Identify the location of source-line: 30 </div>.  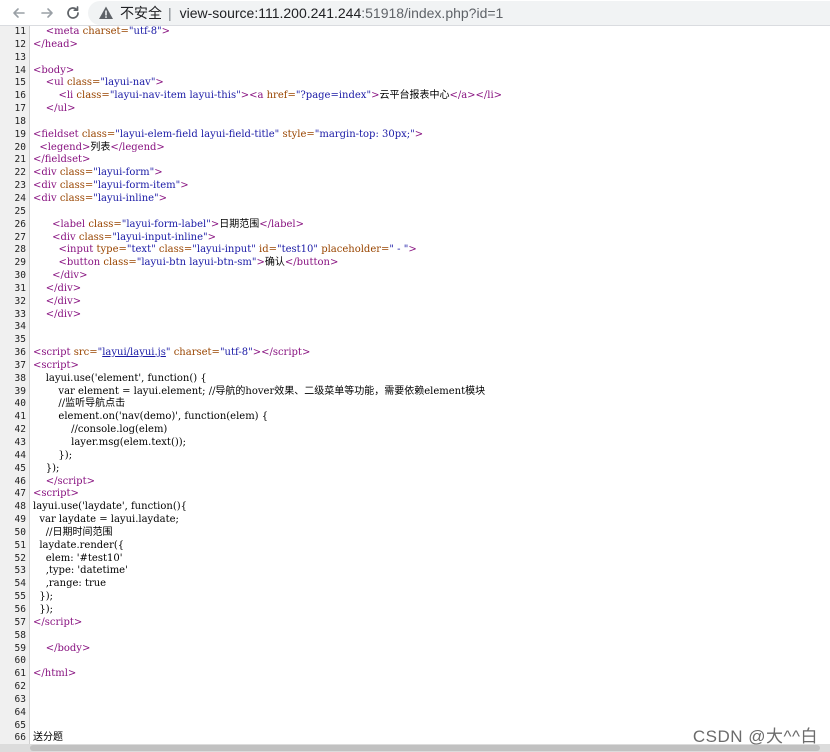
(415, 276).